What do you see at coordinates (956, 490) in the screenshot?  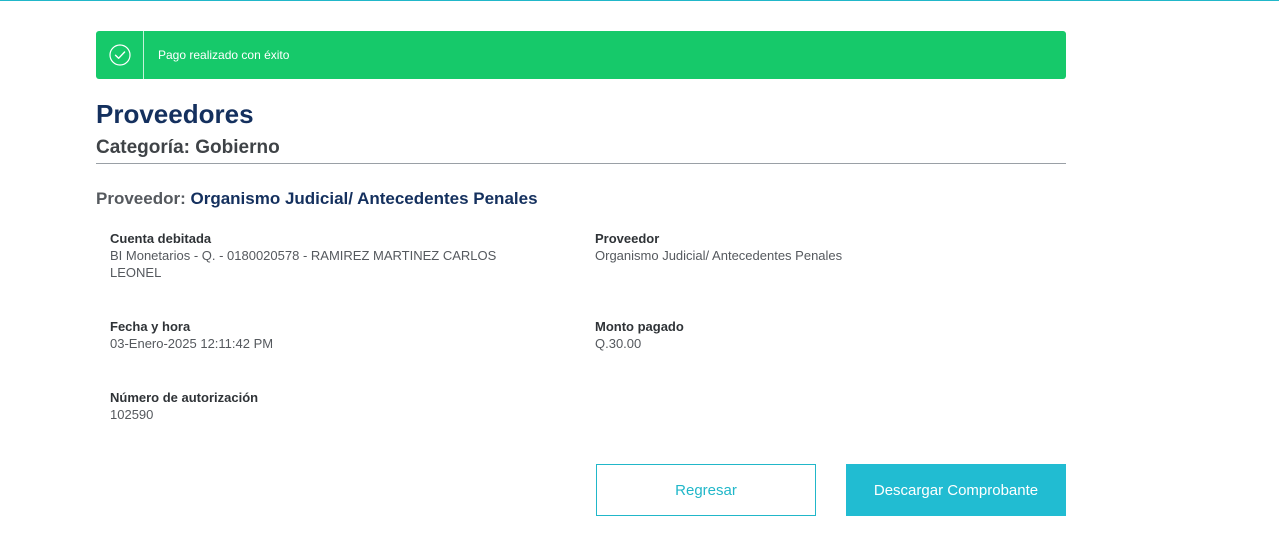 I see `download-receipt-button: Descargar Comprobante` at bounding box center [956, 490].